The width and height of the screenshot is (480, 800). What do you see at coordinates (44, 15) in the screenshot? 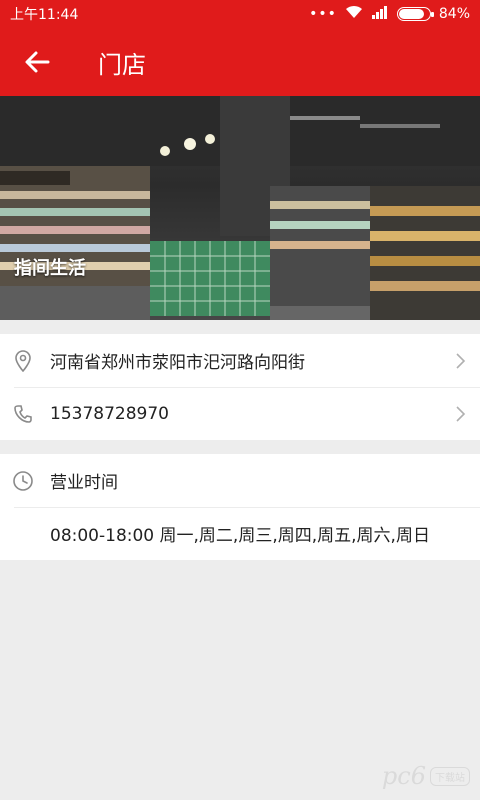
I see `status-time: 上午11:44` at bounding box center [44, 15].